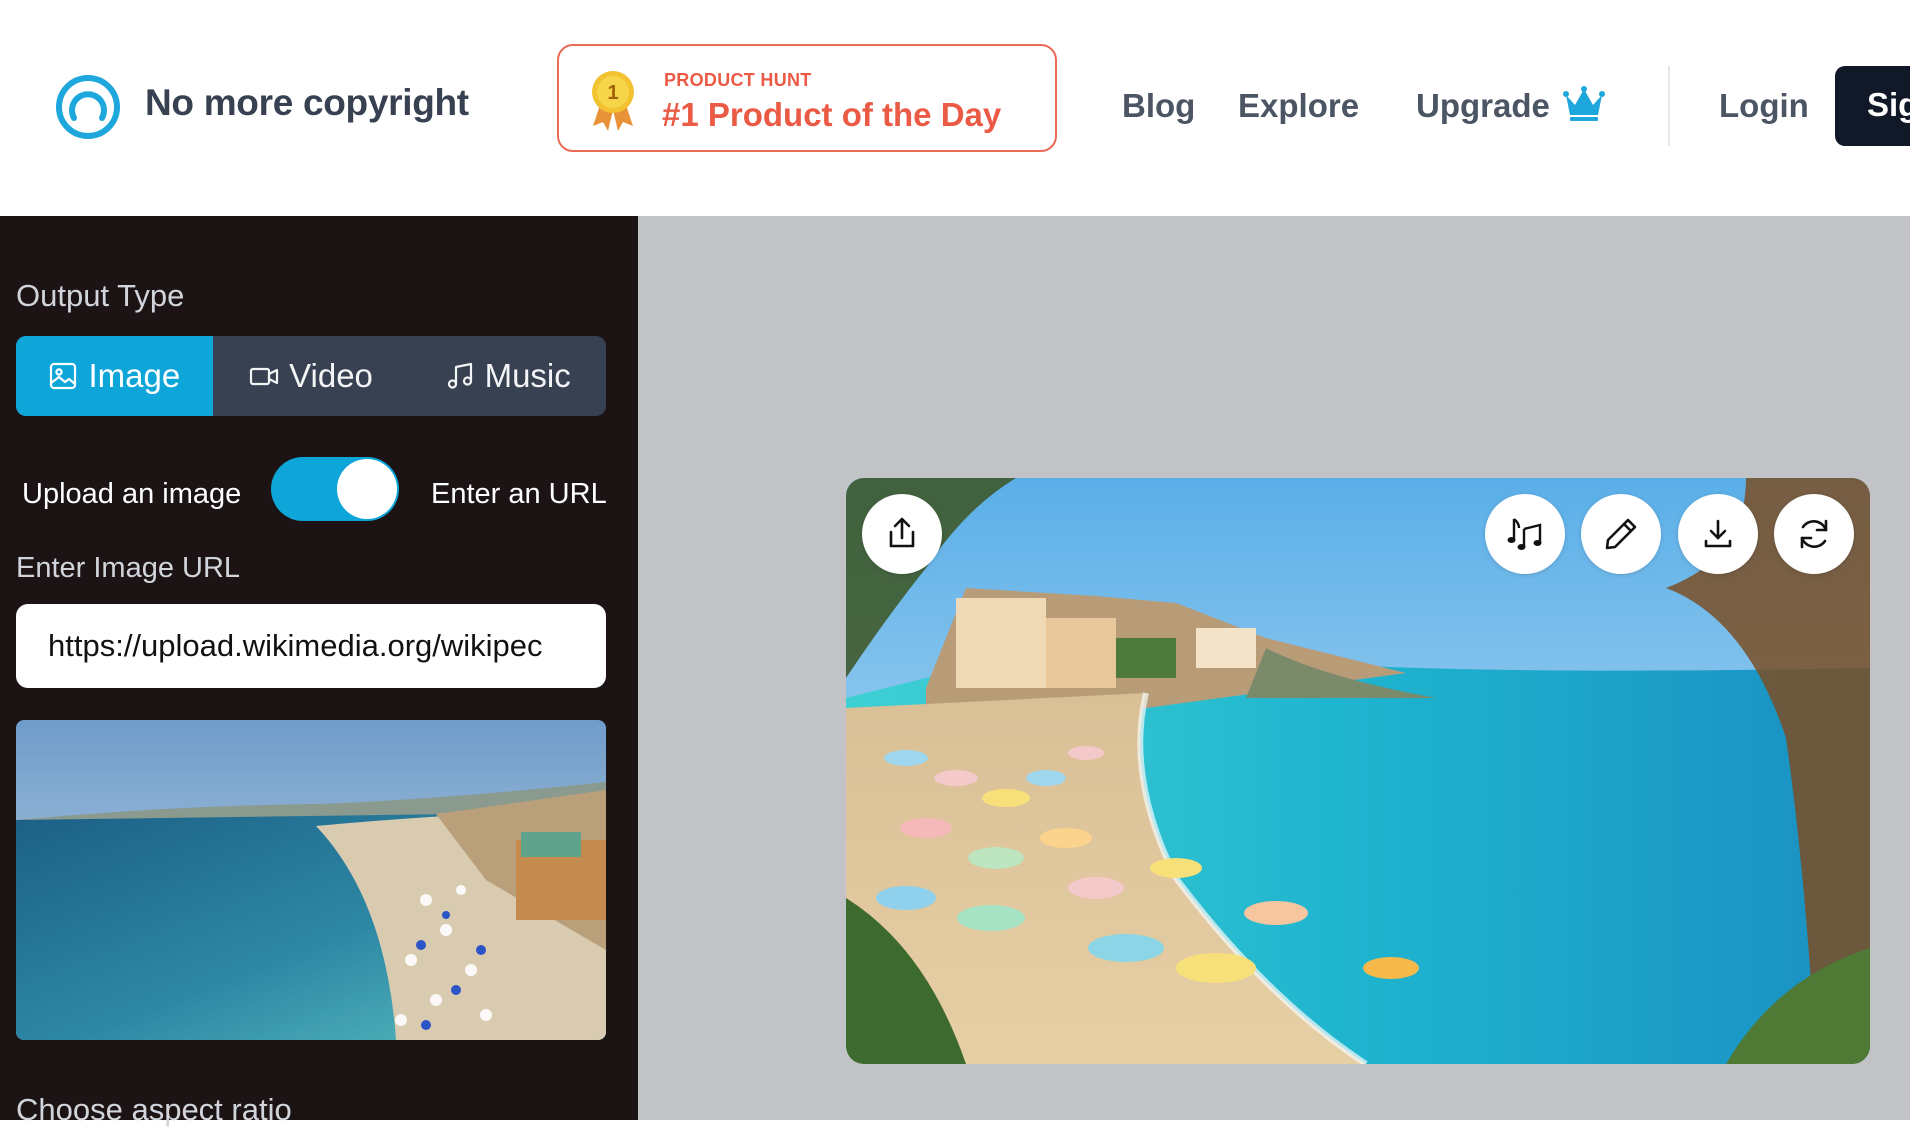 The image size is (1910, 1128). What do you see at coordinates (1298, 106) in the screenshot?
I see `nav-explore-link: Explore` at bounding box center [1298, 106].